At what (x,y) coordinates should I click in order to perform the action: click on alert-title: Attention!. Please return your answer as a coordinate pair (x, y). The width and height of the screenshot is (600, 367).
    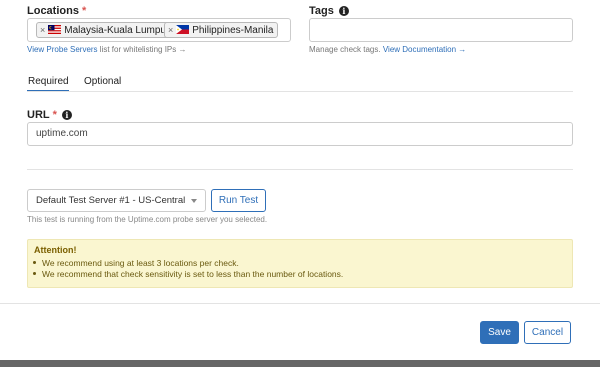
    Looking at the image, I should click on (55, 250).